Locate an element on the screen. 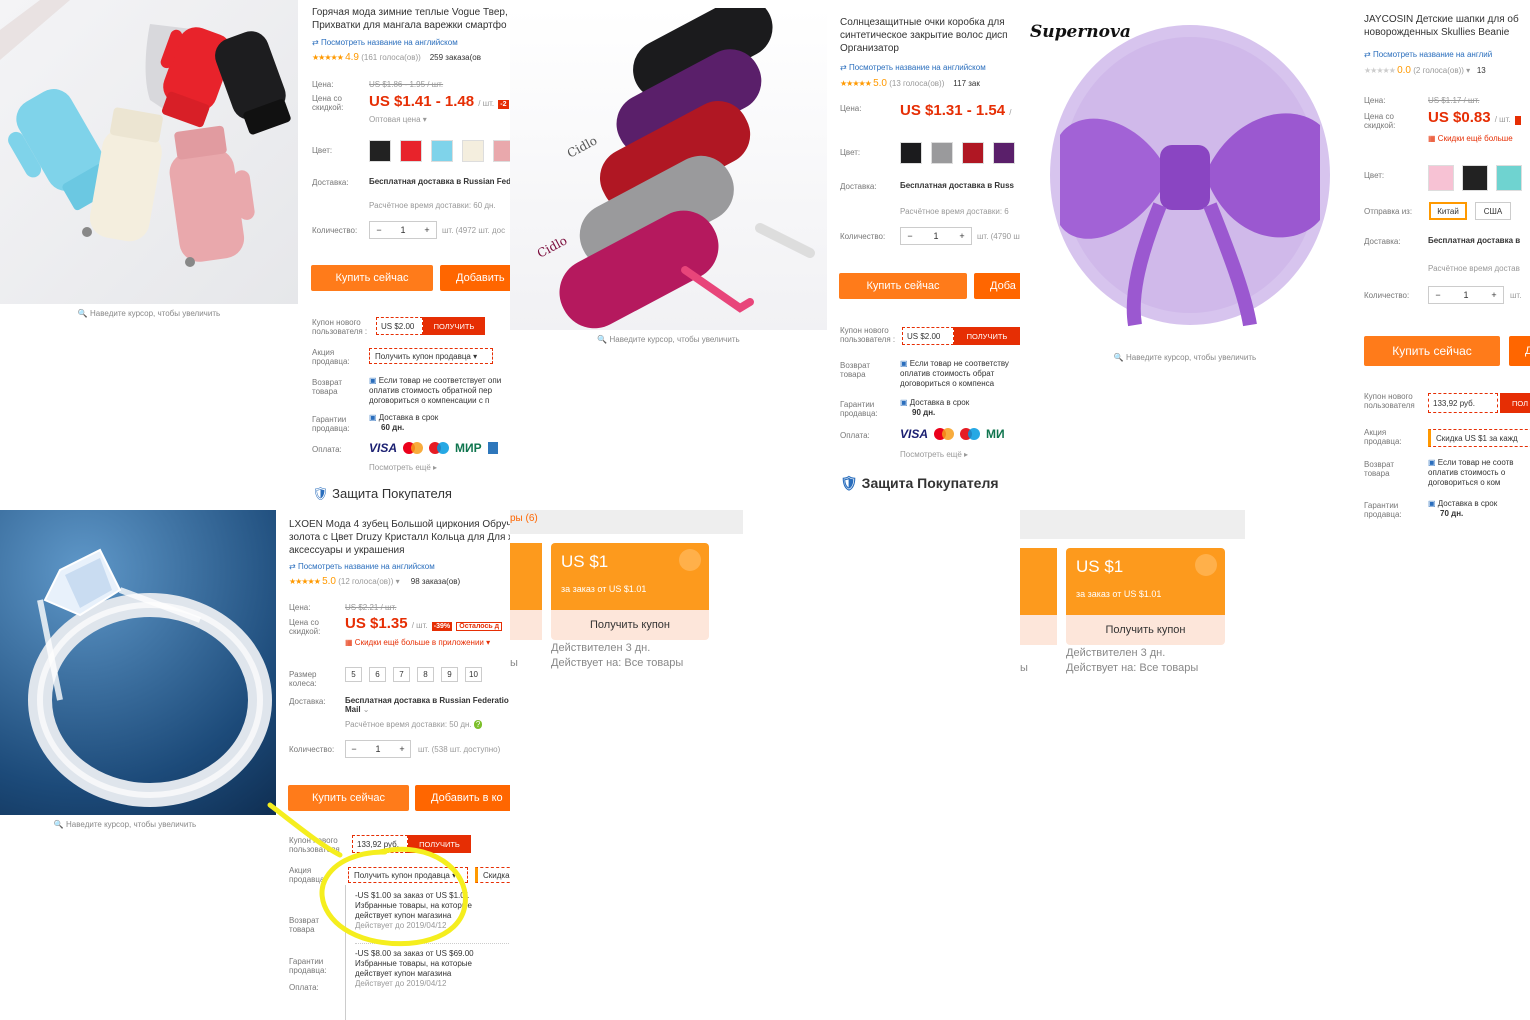 The image size is (1530, 1020). add-to-cart-button: Доба is located at coordinates (997, 286).